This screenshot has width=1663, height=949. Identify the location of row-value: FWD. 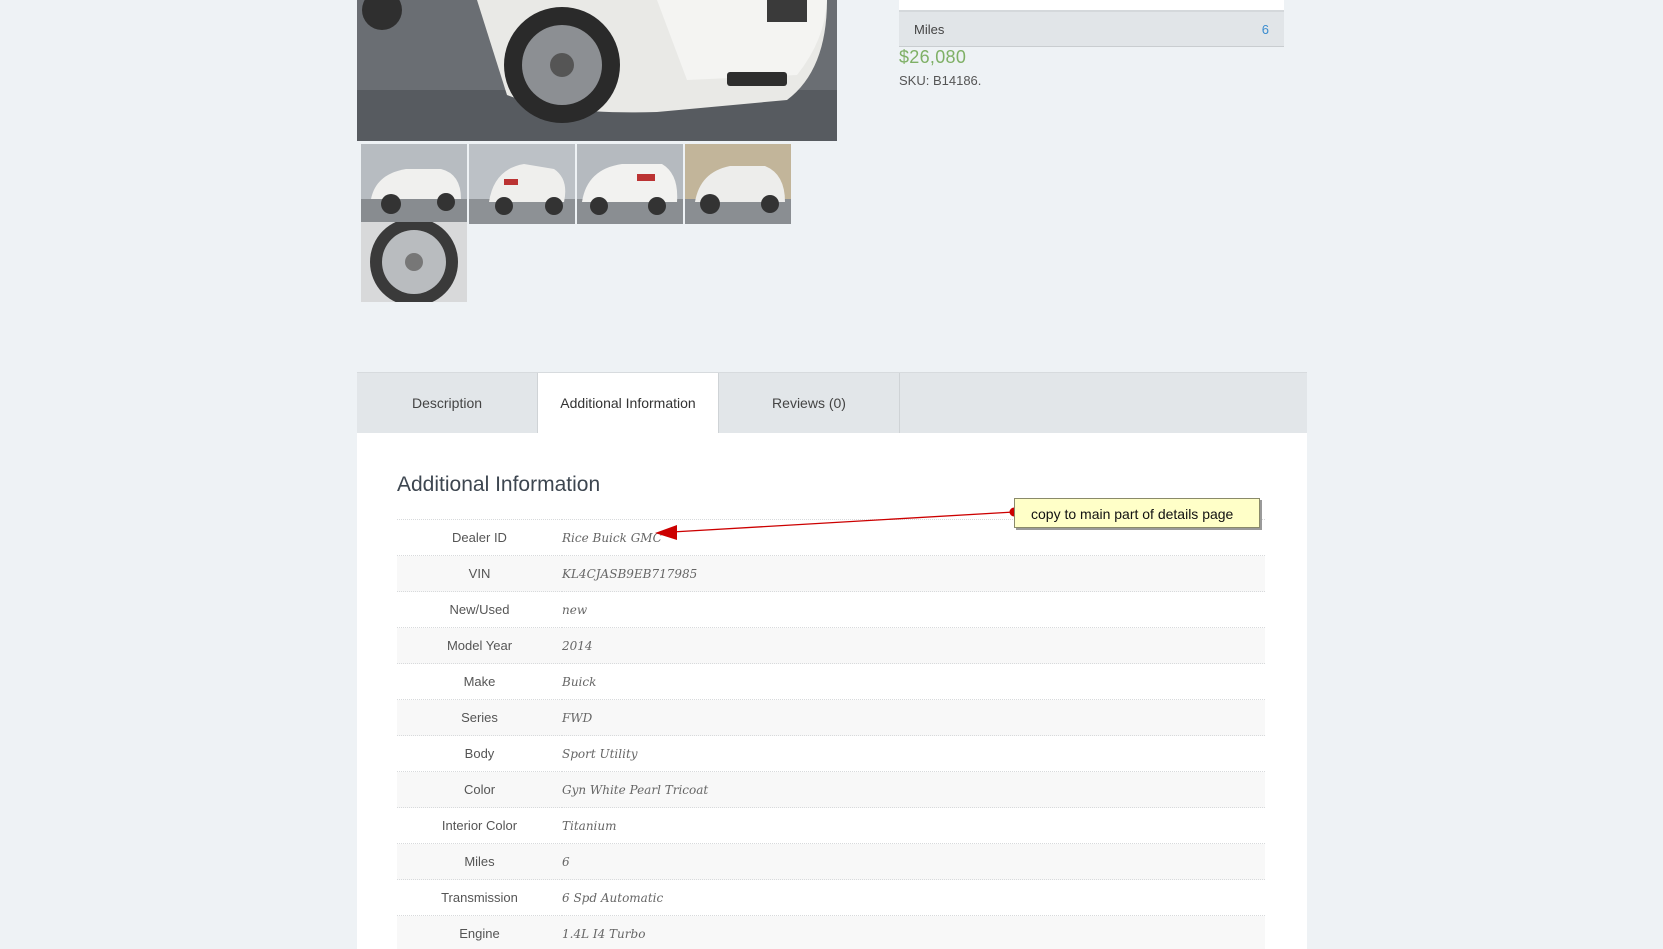
(913, 717).